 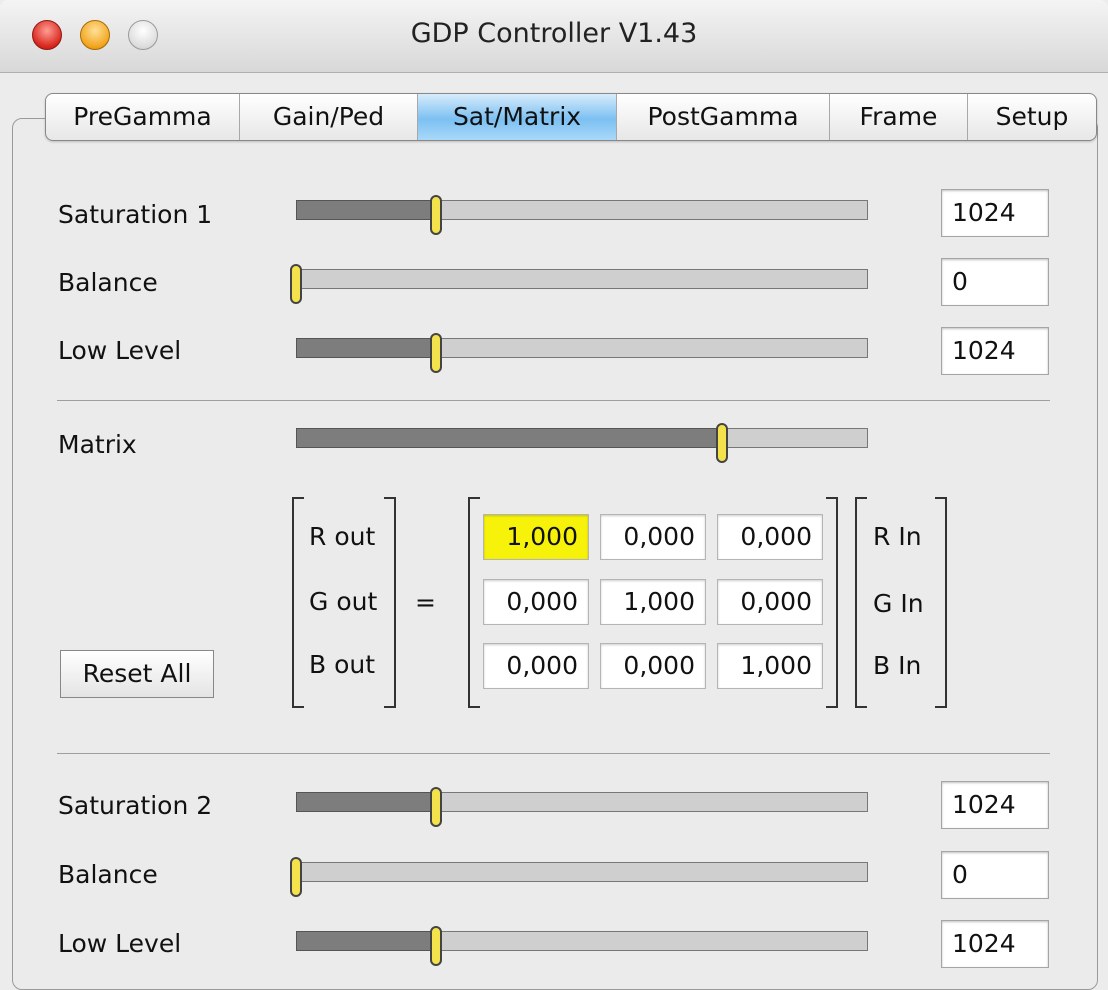 I want to click on g-in-label: G In, so click(x=898, y=603).